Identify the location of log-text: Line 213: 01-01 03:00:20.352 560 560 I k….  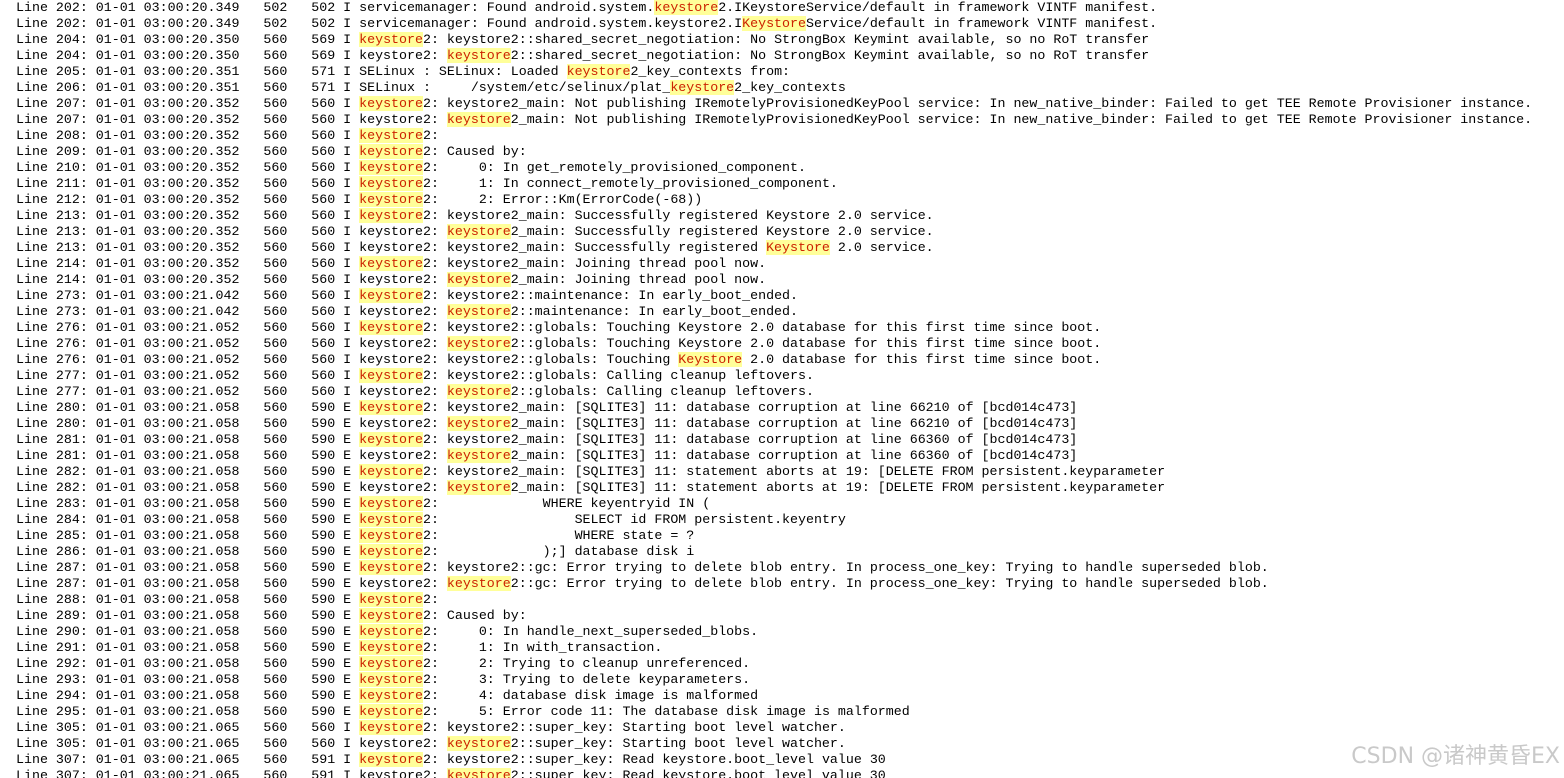
(391, 247).